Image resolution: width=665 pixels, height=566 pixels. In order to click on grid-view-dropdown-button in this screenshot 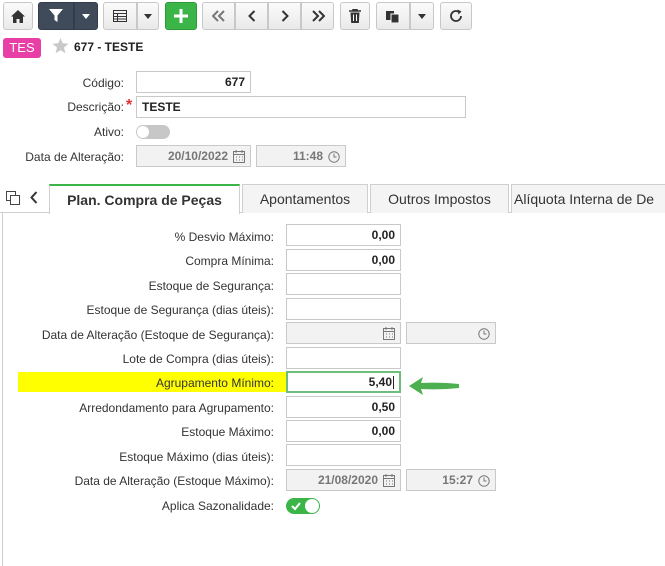, I will do `click(148, 16)`.